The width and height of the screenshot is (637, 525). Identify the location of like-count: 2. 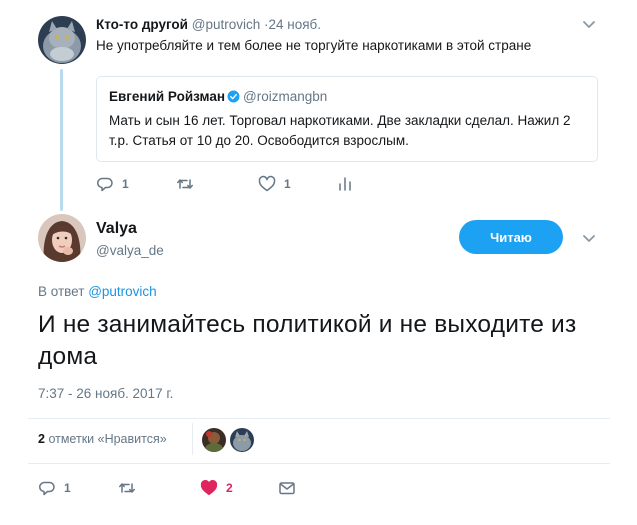
(229, 488).